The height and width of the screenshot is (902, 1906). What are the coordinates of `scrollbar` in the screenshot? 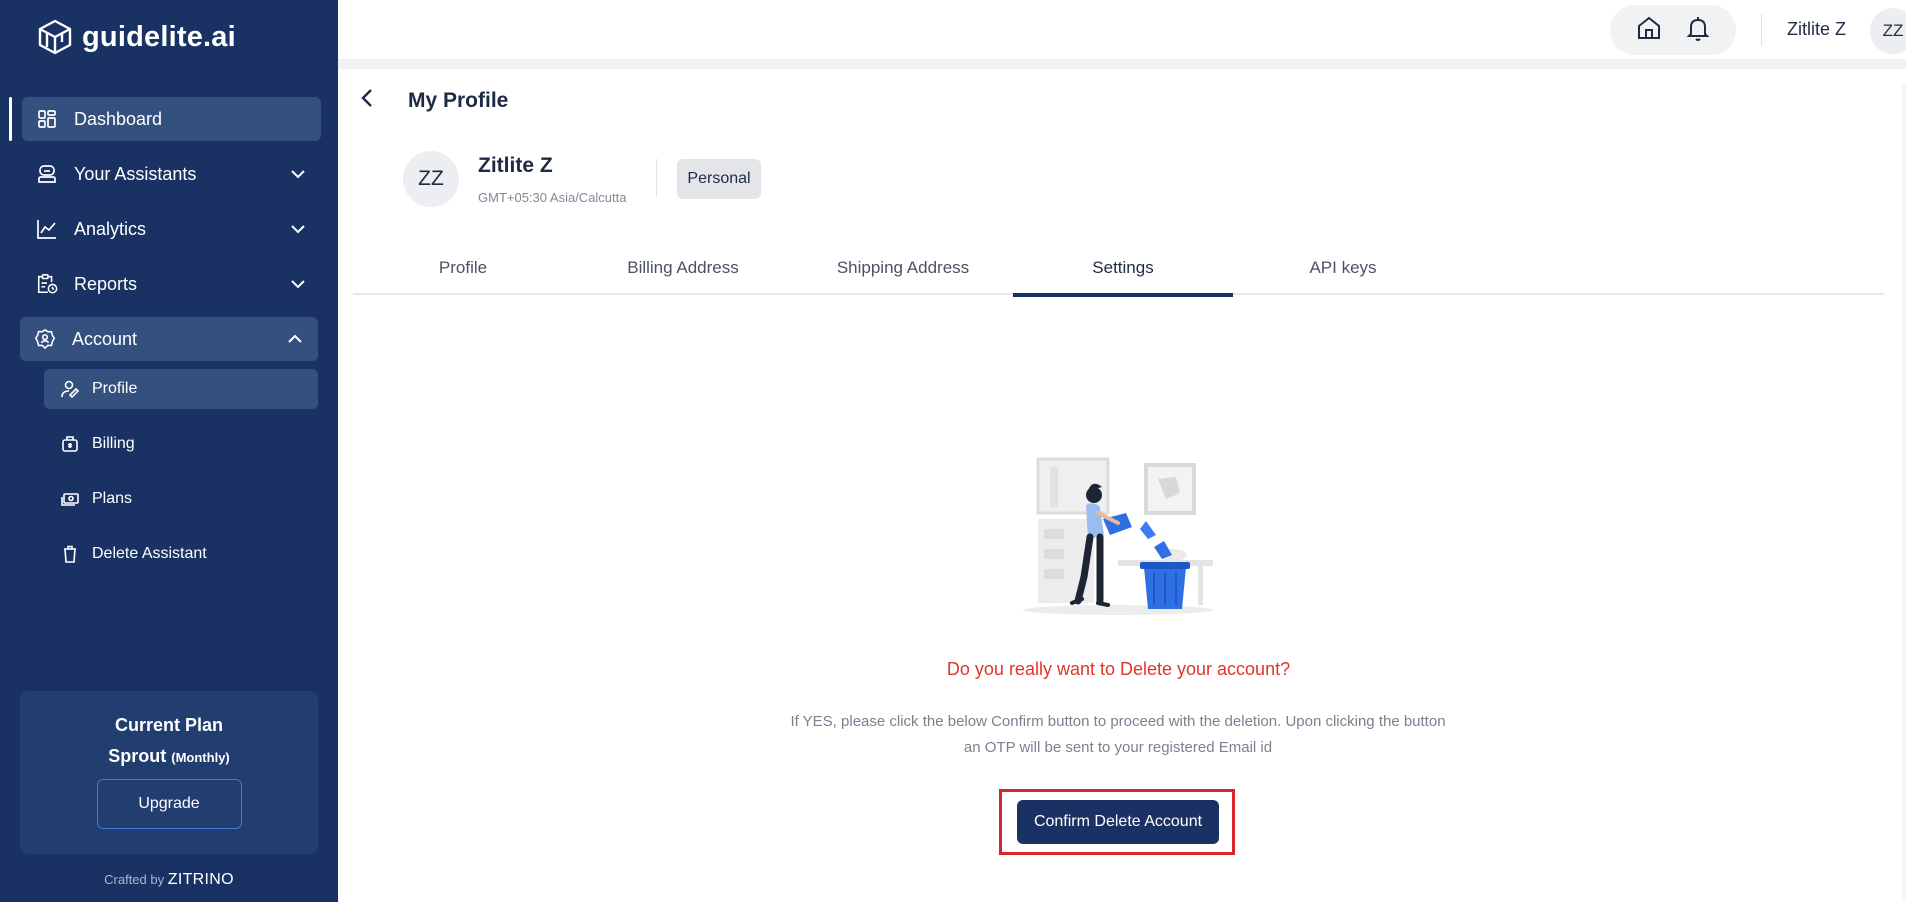 It's located at (1904, 493).